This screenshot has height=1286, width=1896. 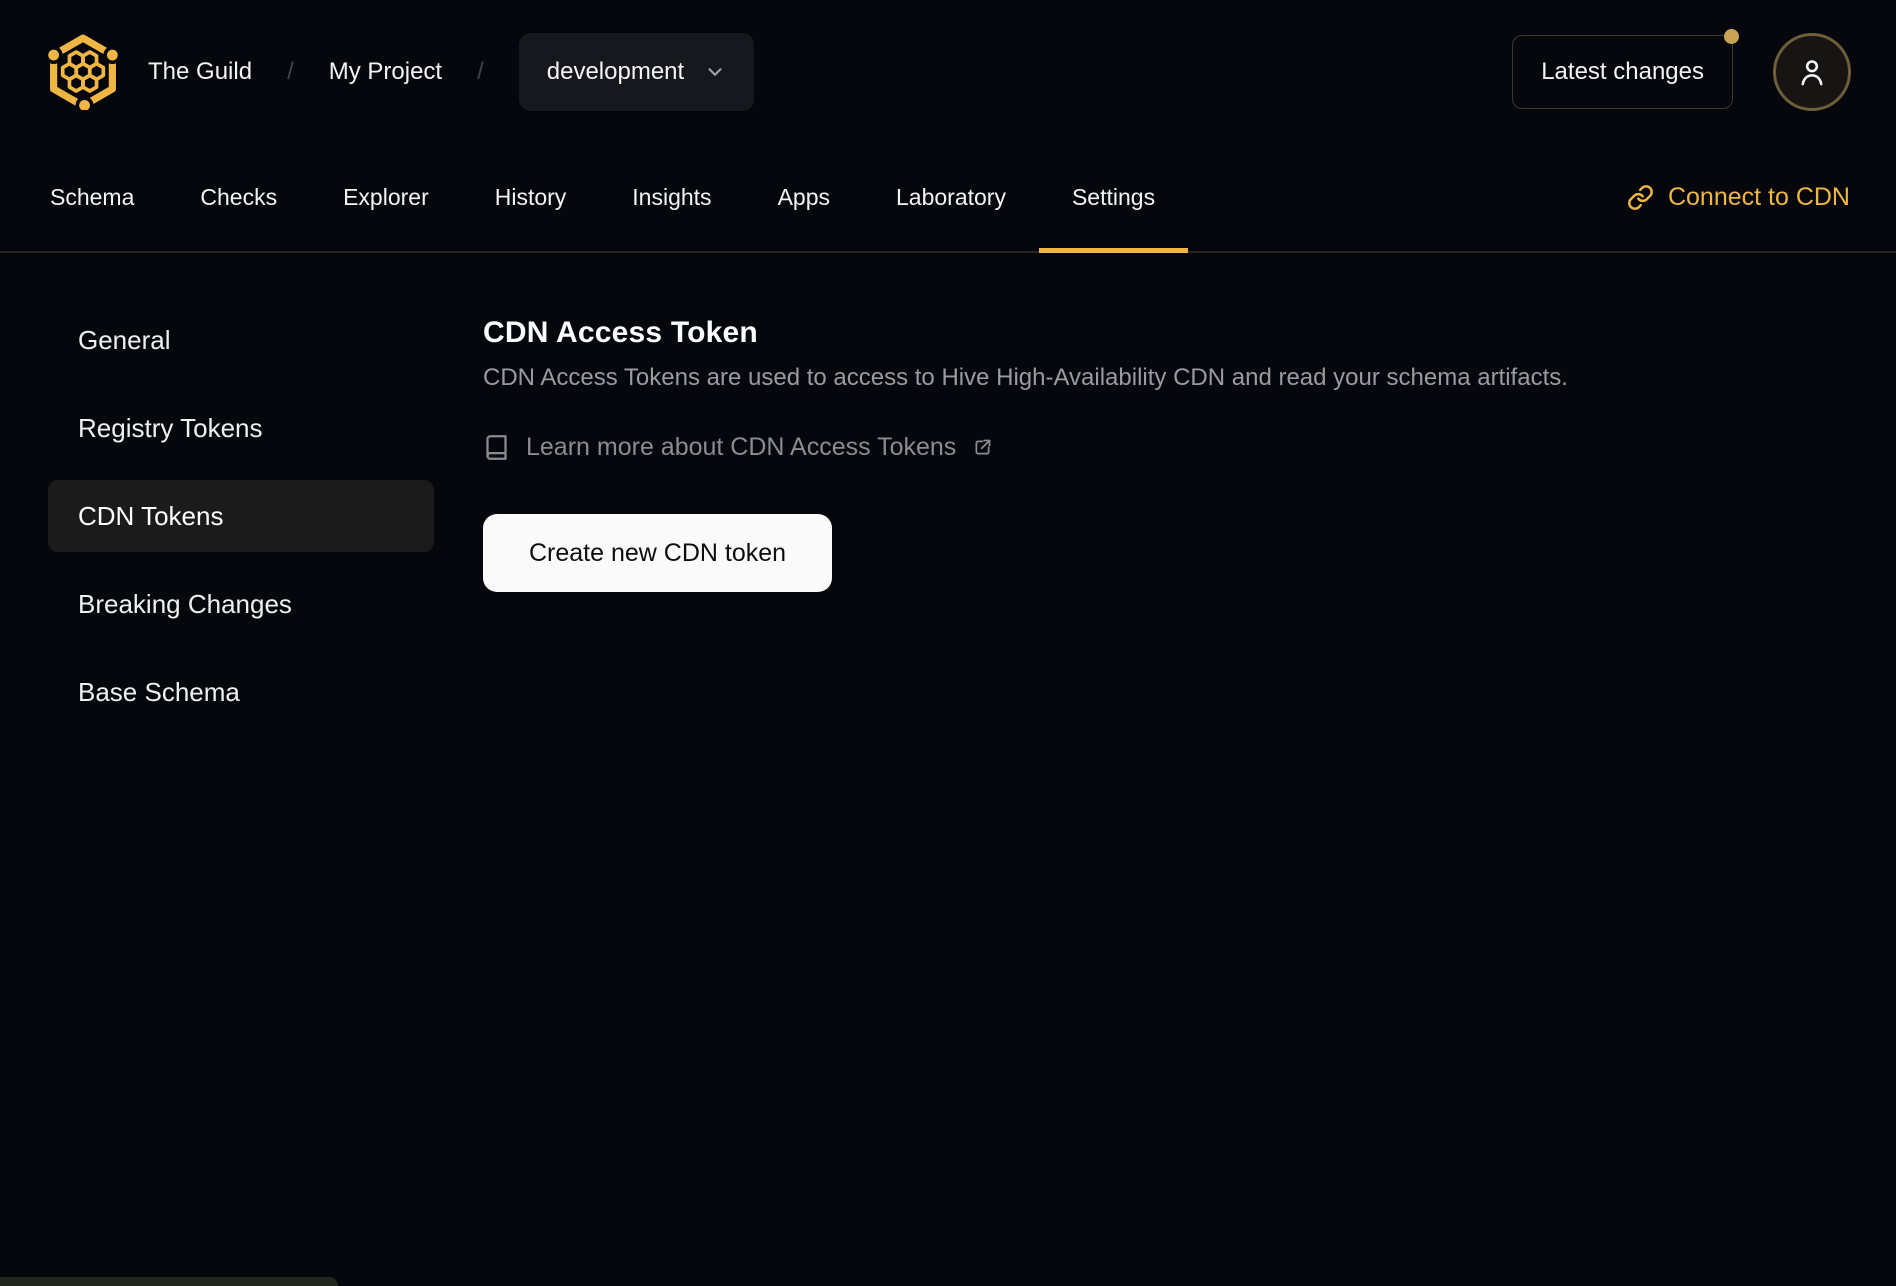 What do you see at coordinates (615, 71) in the screenshot?
I see `target-selector-value: development` at bounding box center [615, 71].